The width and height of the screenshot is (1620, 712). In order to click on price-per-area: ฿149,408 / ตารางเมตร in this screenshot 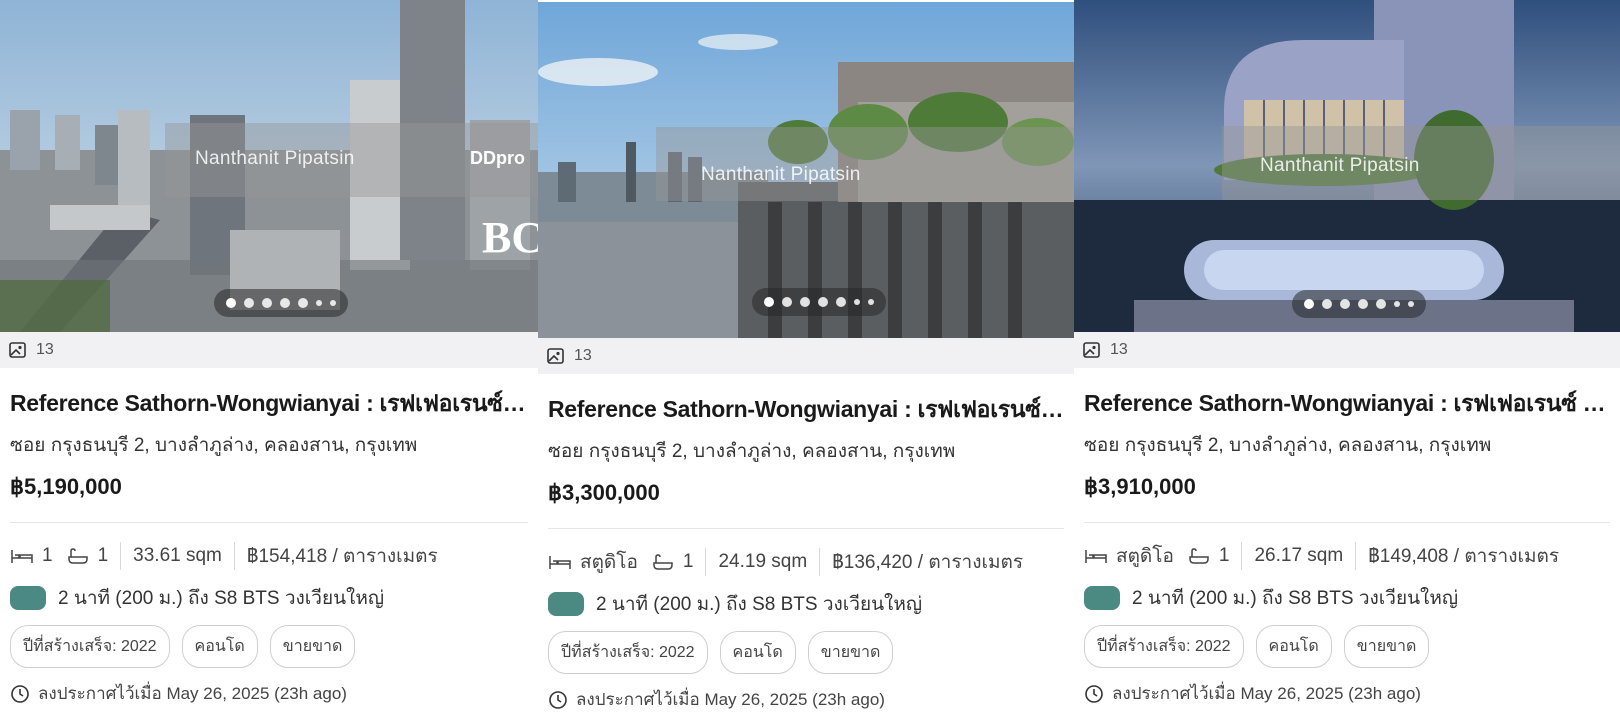, I will do `click(1464, 556)`.